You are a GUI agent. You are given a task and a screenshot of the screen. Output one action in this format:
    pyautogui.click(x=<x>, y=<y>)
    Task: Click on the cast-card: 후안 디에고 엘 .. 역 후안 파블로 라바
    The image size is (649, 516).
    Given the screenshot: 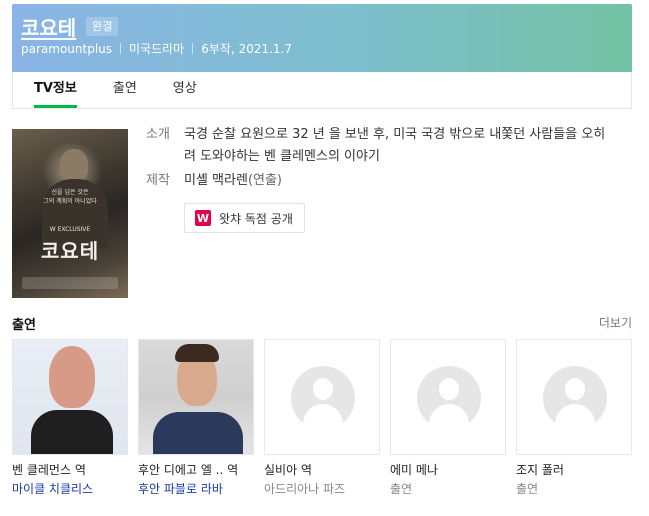 What is the action you would take?
    pyautogui.click(x=196, y=418)
    